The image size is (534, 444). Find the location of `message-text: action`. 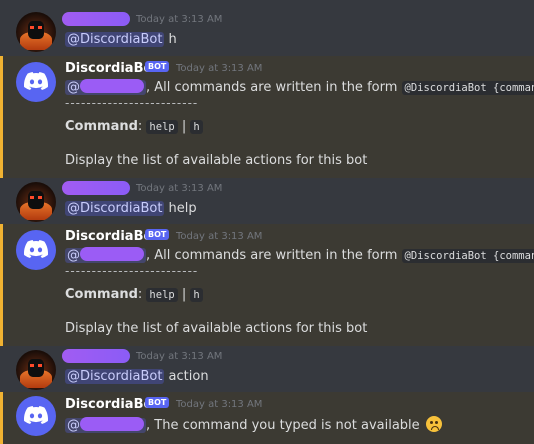

message-text: action is located at coordinates (186, 376).